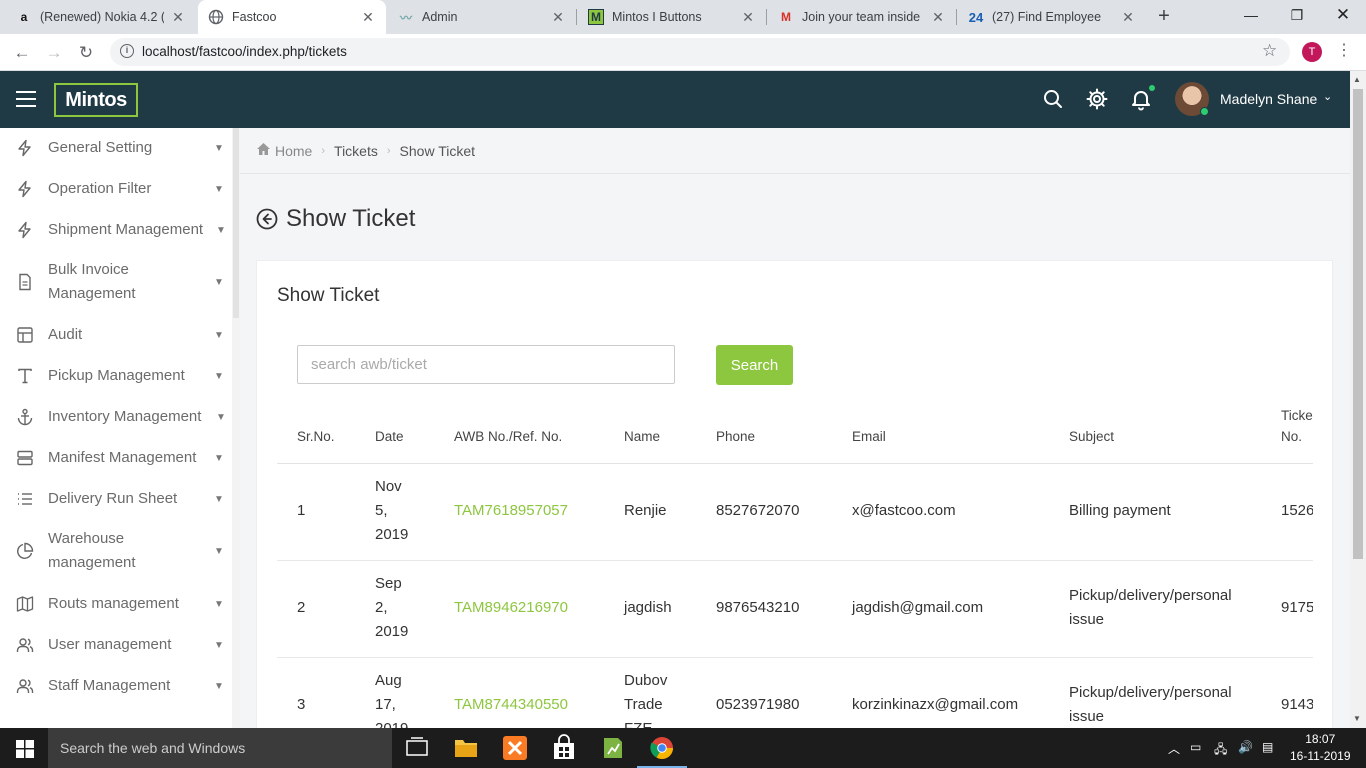 Image resolution: width=1366 pixels, height=768 pixels. Describe the element at coordinates (935, 704) in the screenshot. I see `cell-email: korzinkinazx@gmail.com` at that location.